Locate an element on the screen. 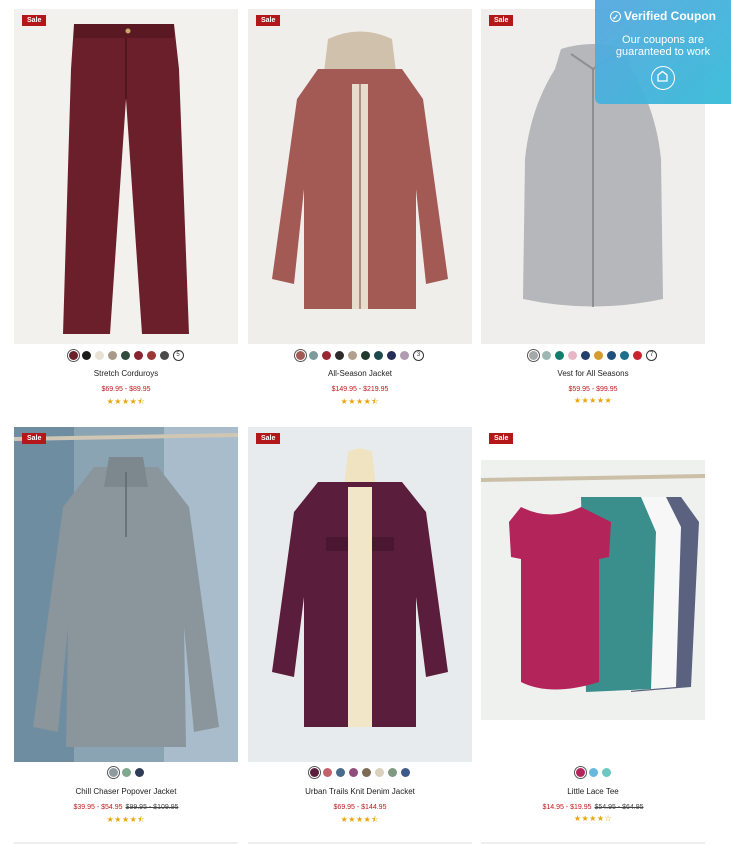 This screenshot has width=731, height=845. coupon-subtitle: Our coupons are guaranteed to work is located at coordinates (663, 46).